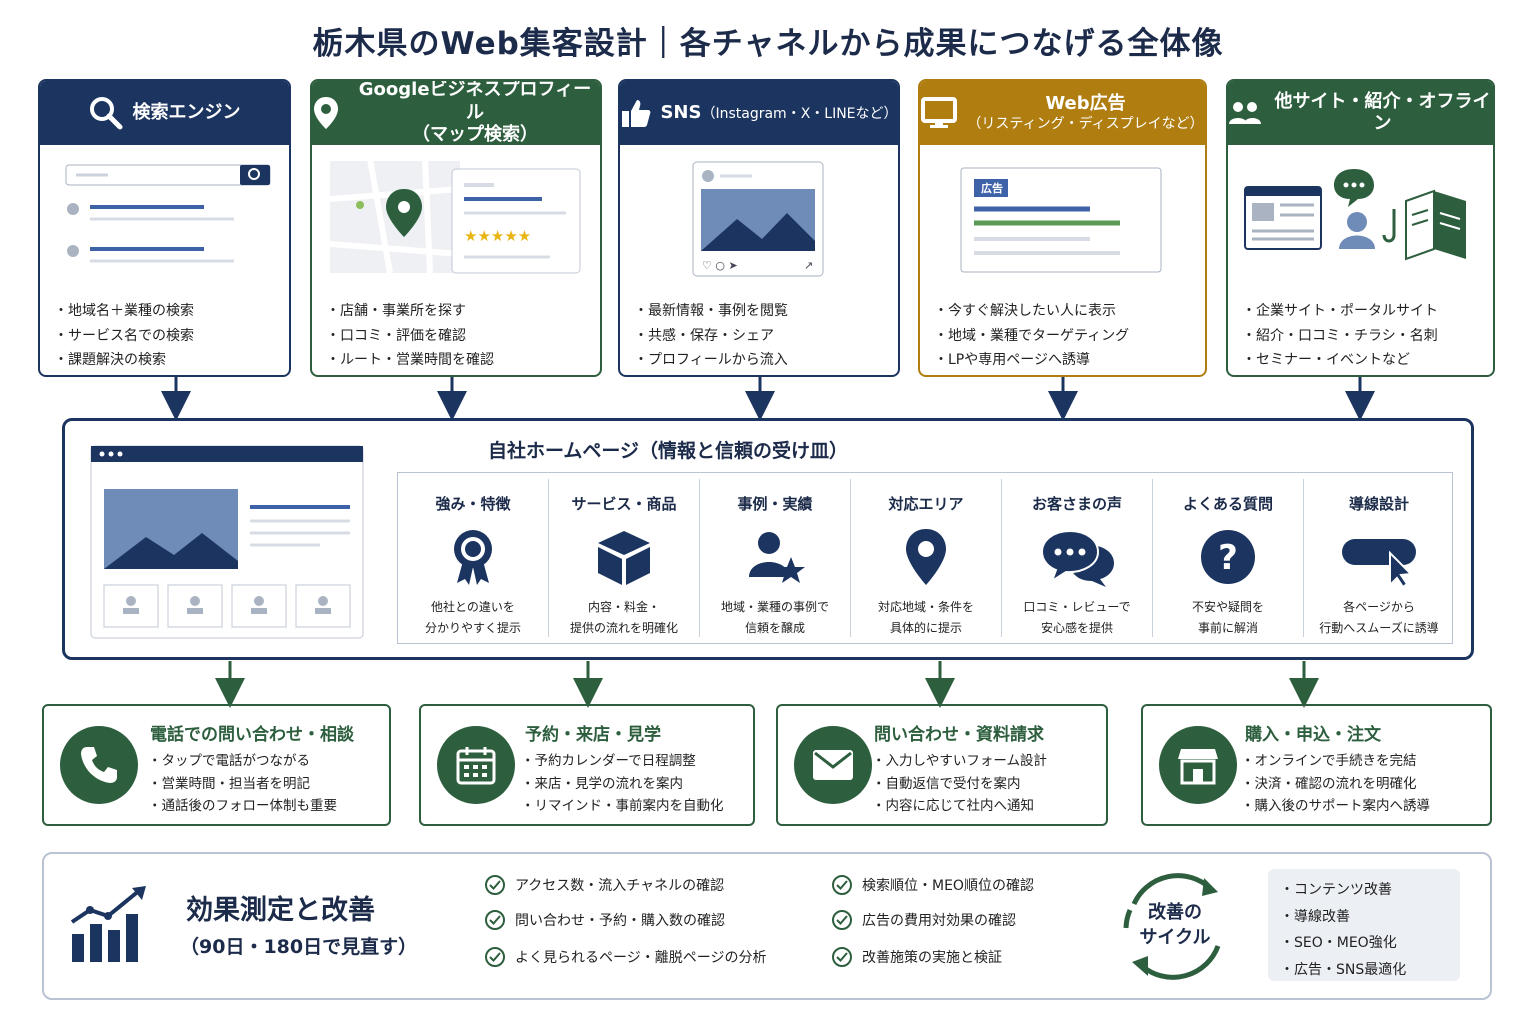 The height and width of the screenshot is (1024, 1536). What do you see at coordinates (475, 101) in the screenshot?
I see `channel-title: Googleビジネスプロフィール` at bounding box center [475, 101].